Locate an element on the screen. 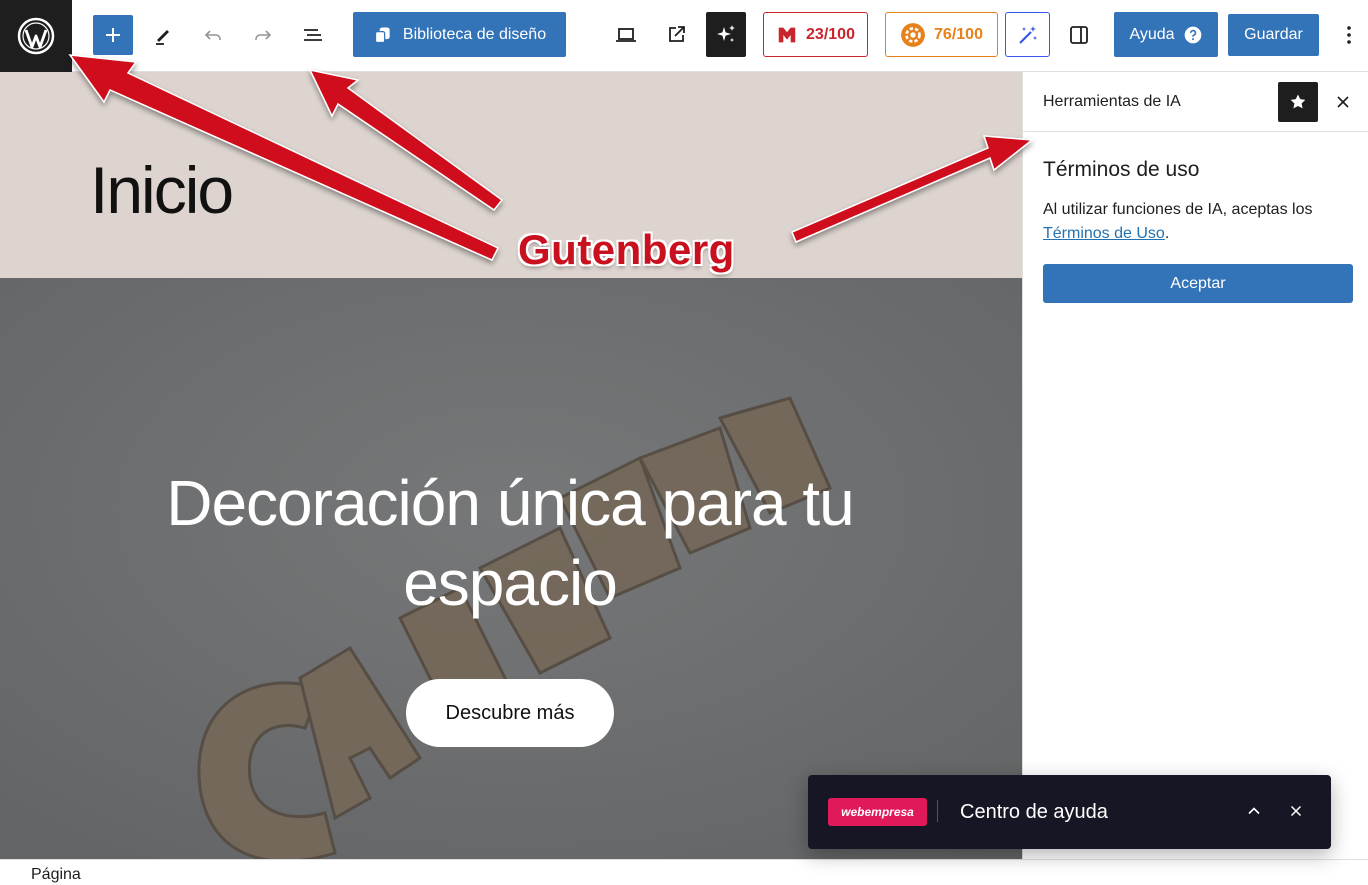 The height and width of the screenshot is (885, 1368). redo-icon is located at coordinates (263, 35).